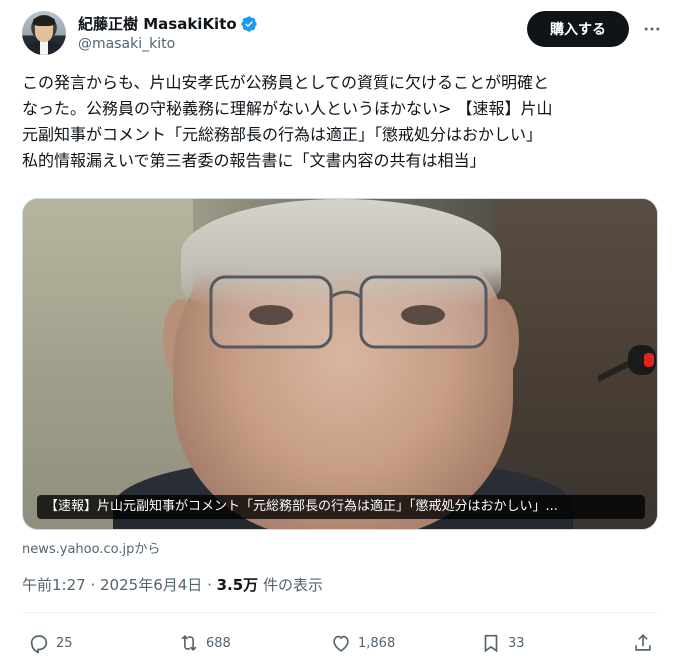 This screenshot has width=678, height=672. I want to click on author-name-row: 紀藤正樹 MasakiKito, so click(168, 23).